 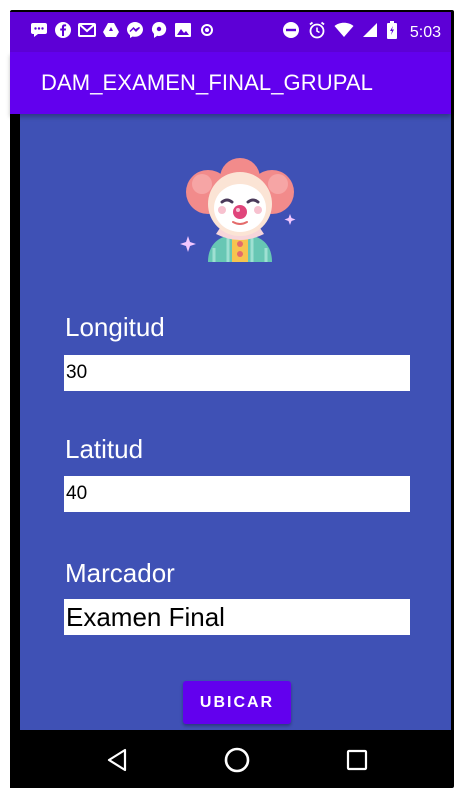 What do you see at coordinates (344, 32) in the screenshot?
I see `wifi-icon` at bounding box center [344, 32].